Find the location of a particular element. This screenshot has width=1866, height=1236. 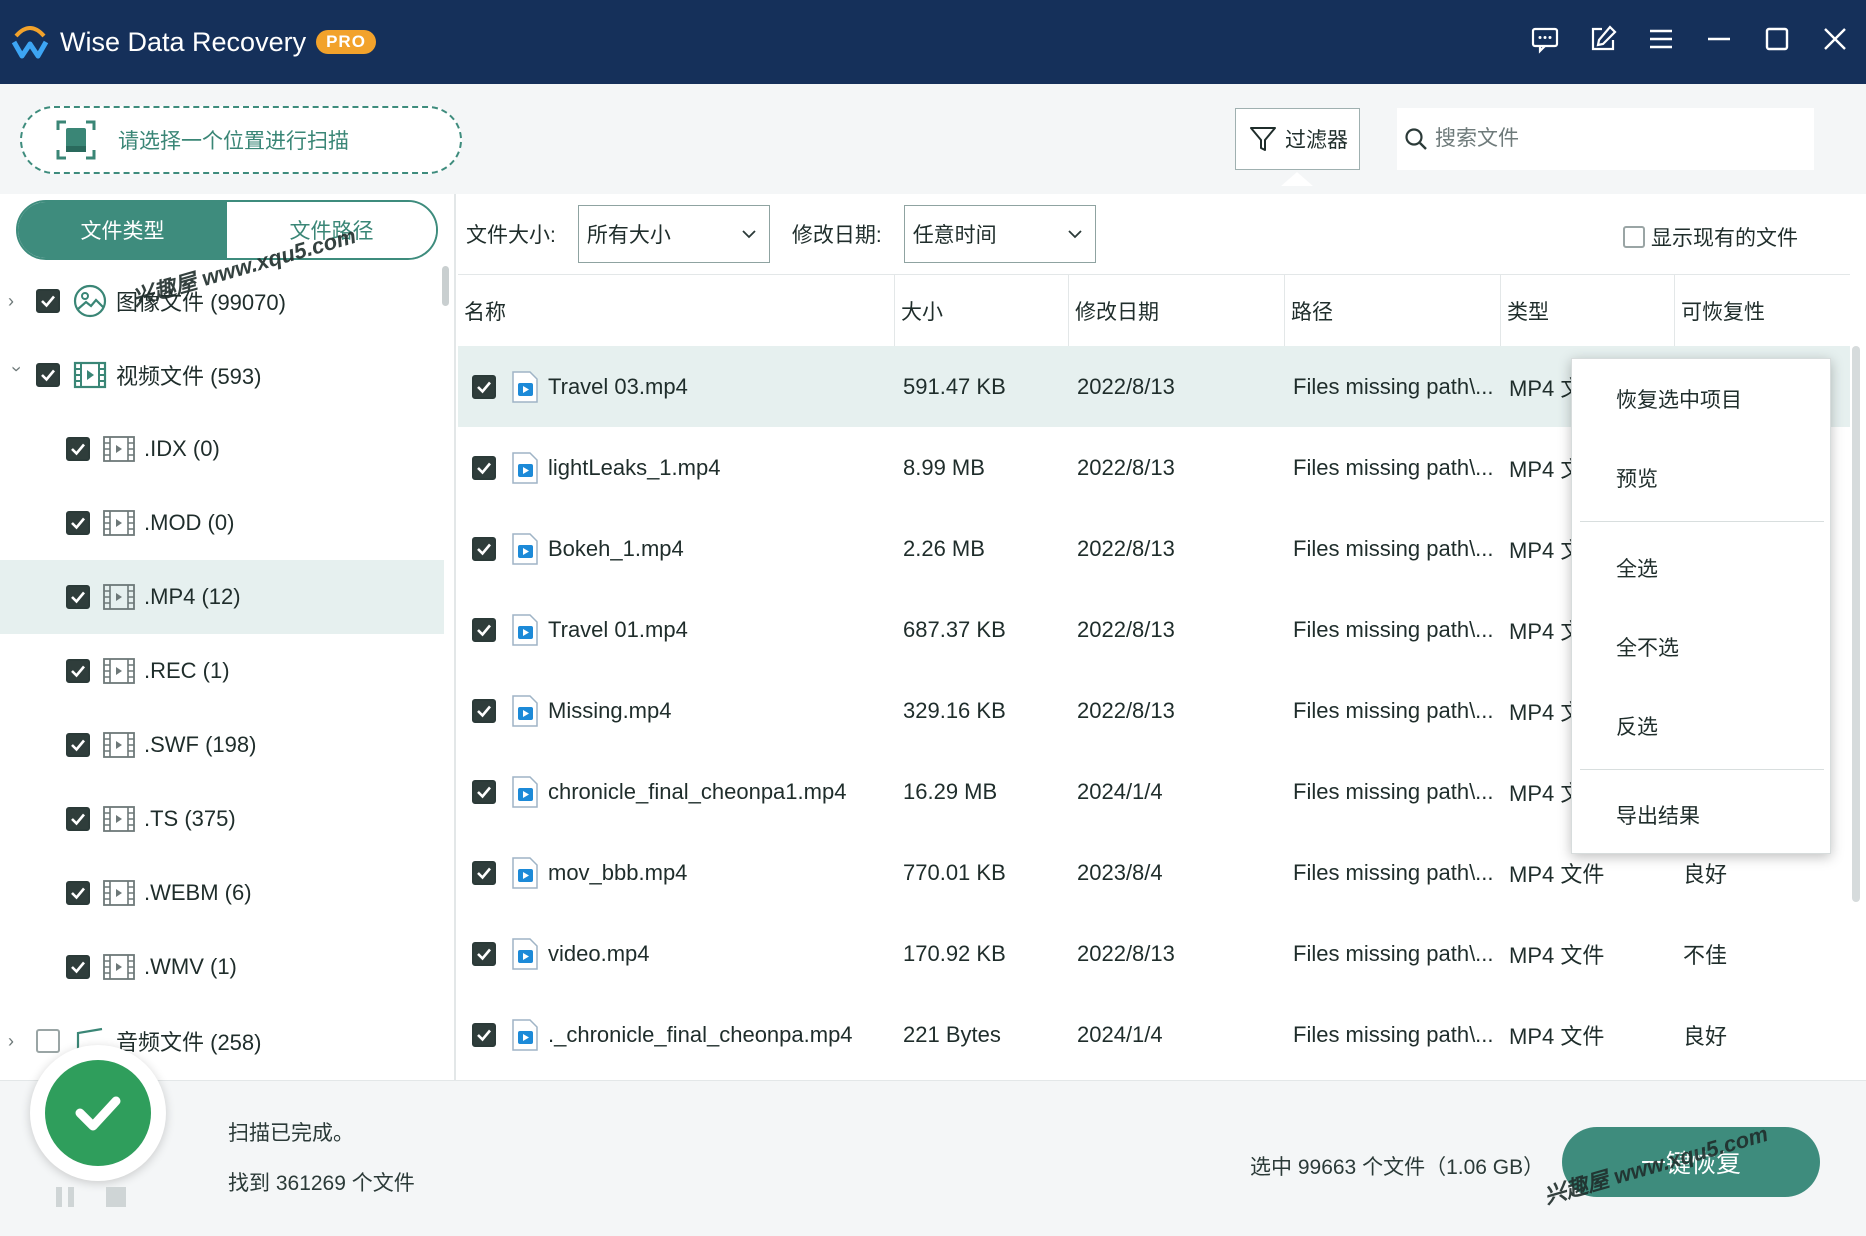

filter-caret is located at coordinates (1297, 179).